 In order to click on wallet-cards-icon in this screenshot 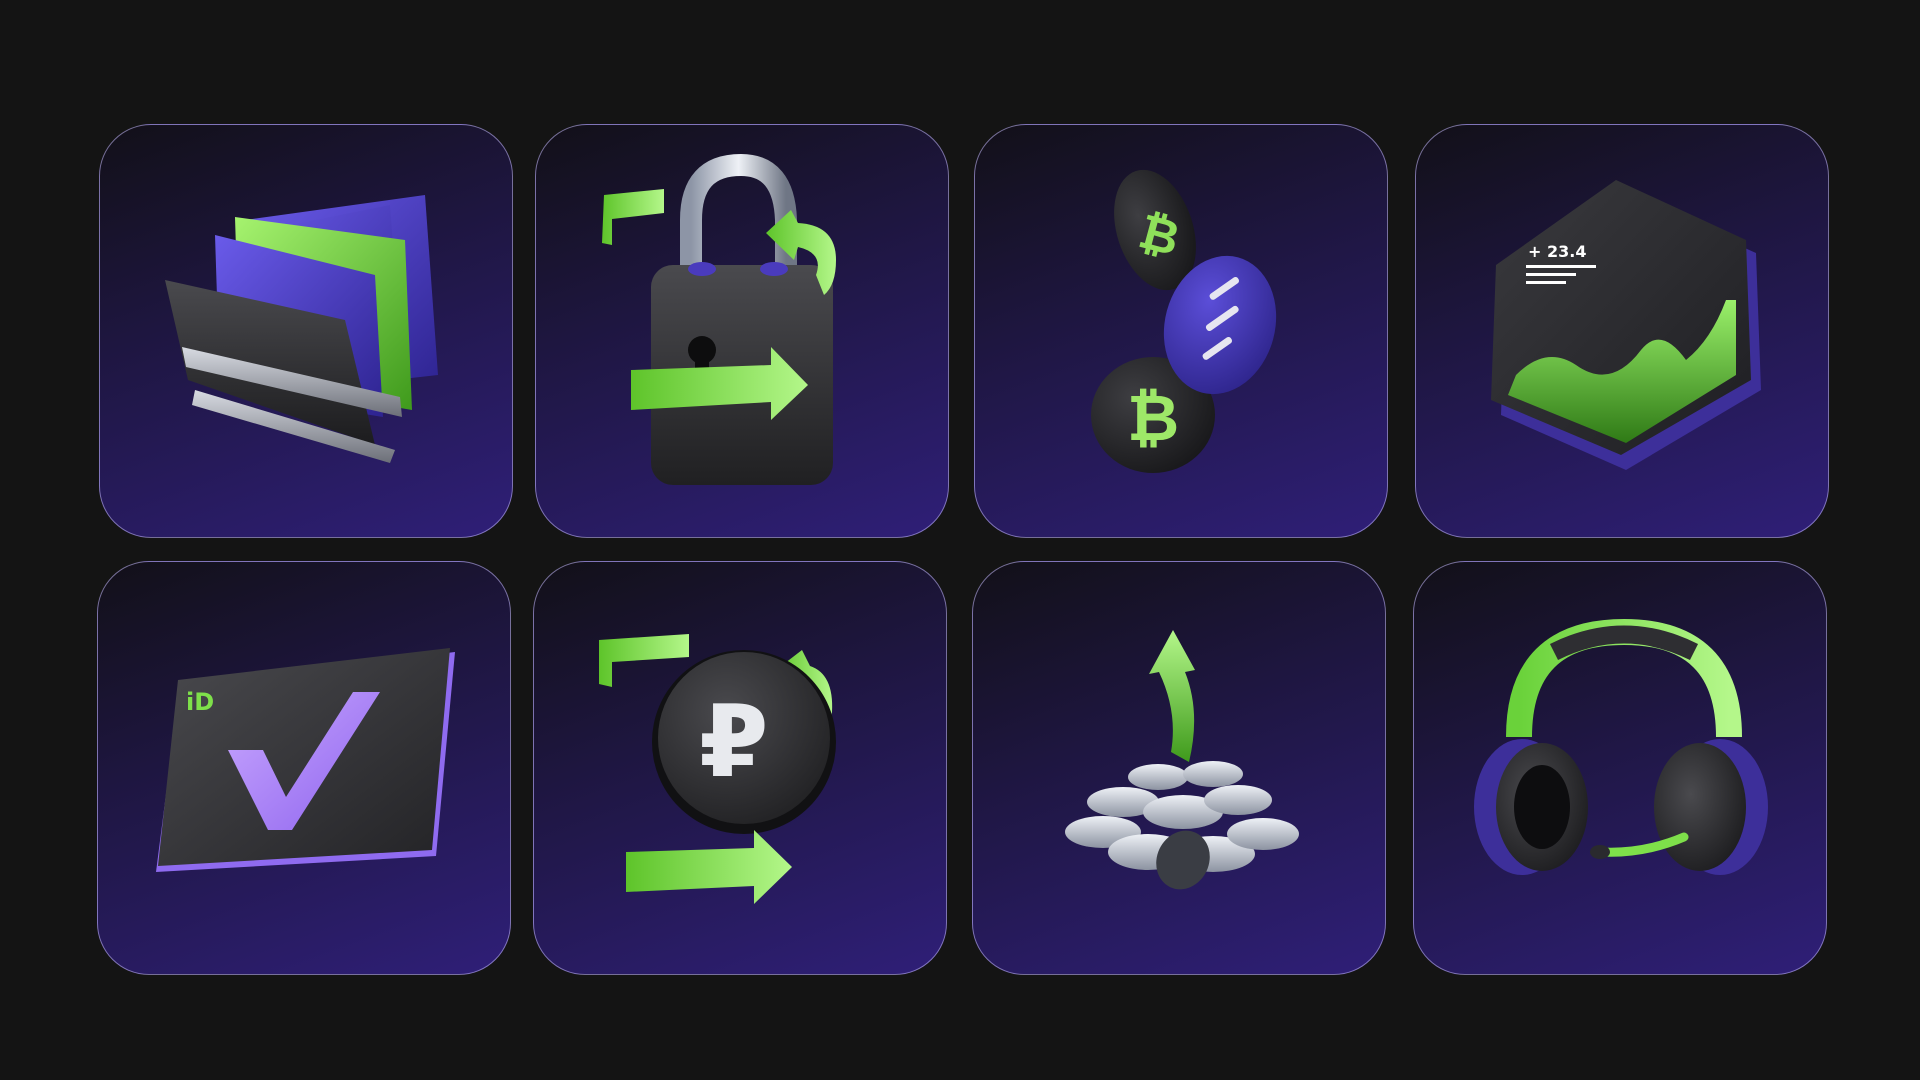, I will do `click(301, 329)`.